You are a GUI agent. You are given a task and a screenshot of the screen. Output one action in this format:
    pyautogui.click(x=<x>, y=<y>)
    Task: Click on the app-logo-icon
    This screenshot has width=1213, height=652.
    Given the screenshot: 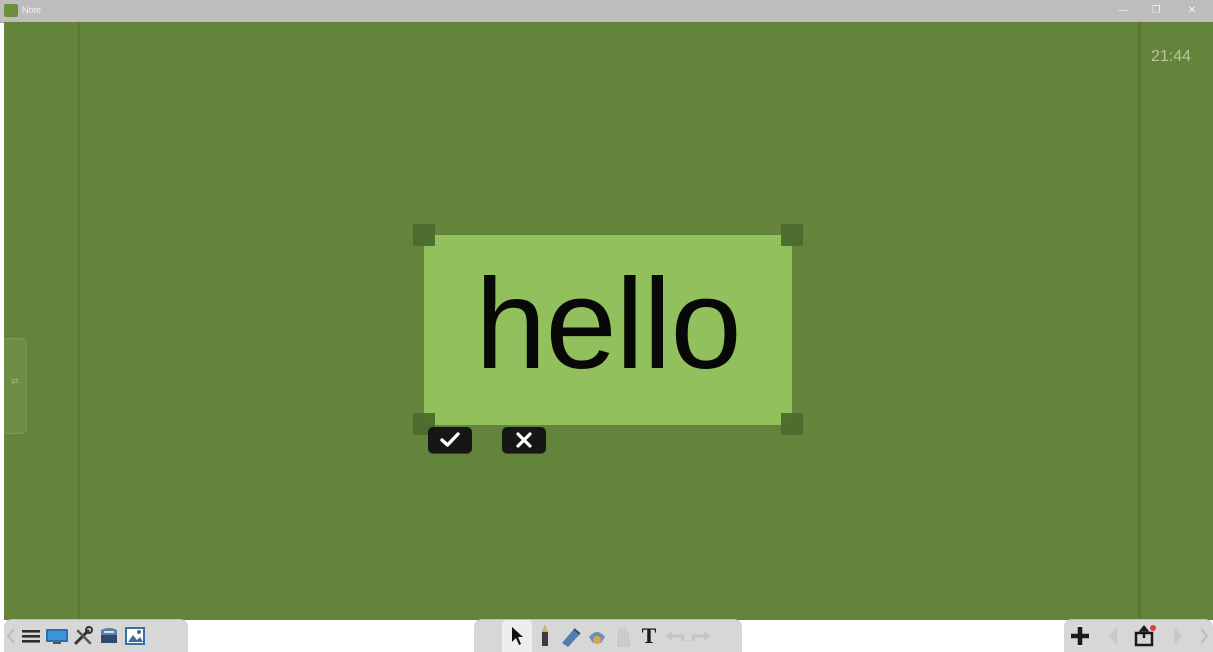 What is the action you would take?
    pyautogui.click(x=11, y=10)
    